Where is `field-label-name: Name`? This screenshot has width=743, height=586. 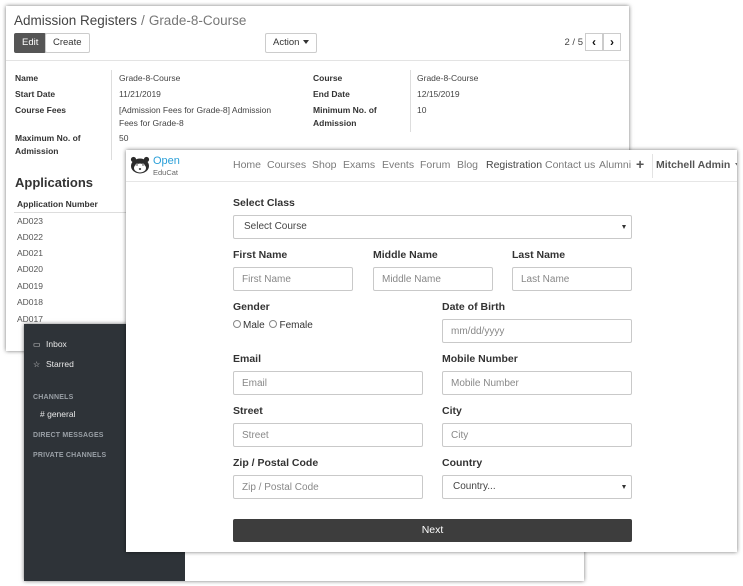
field-label-name: Name is located at coordinates (27, 78).